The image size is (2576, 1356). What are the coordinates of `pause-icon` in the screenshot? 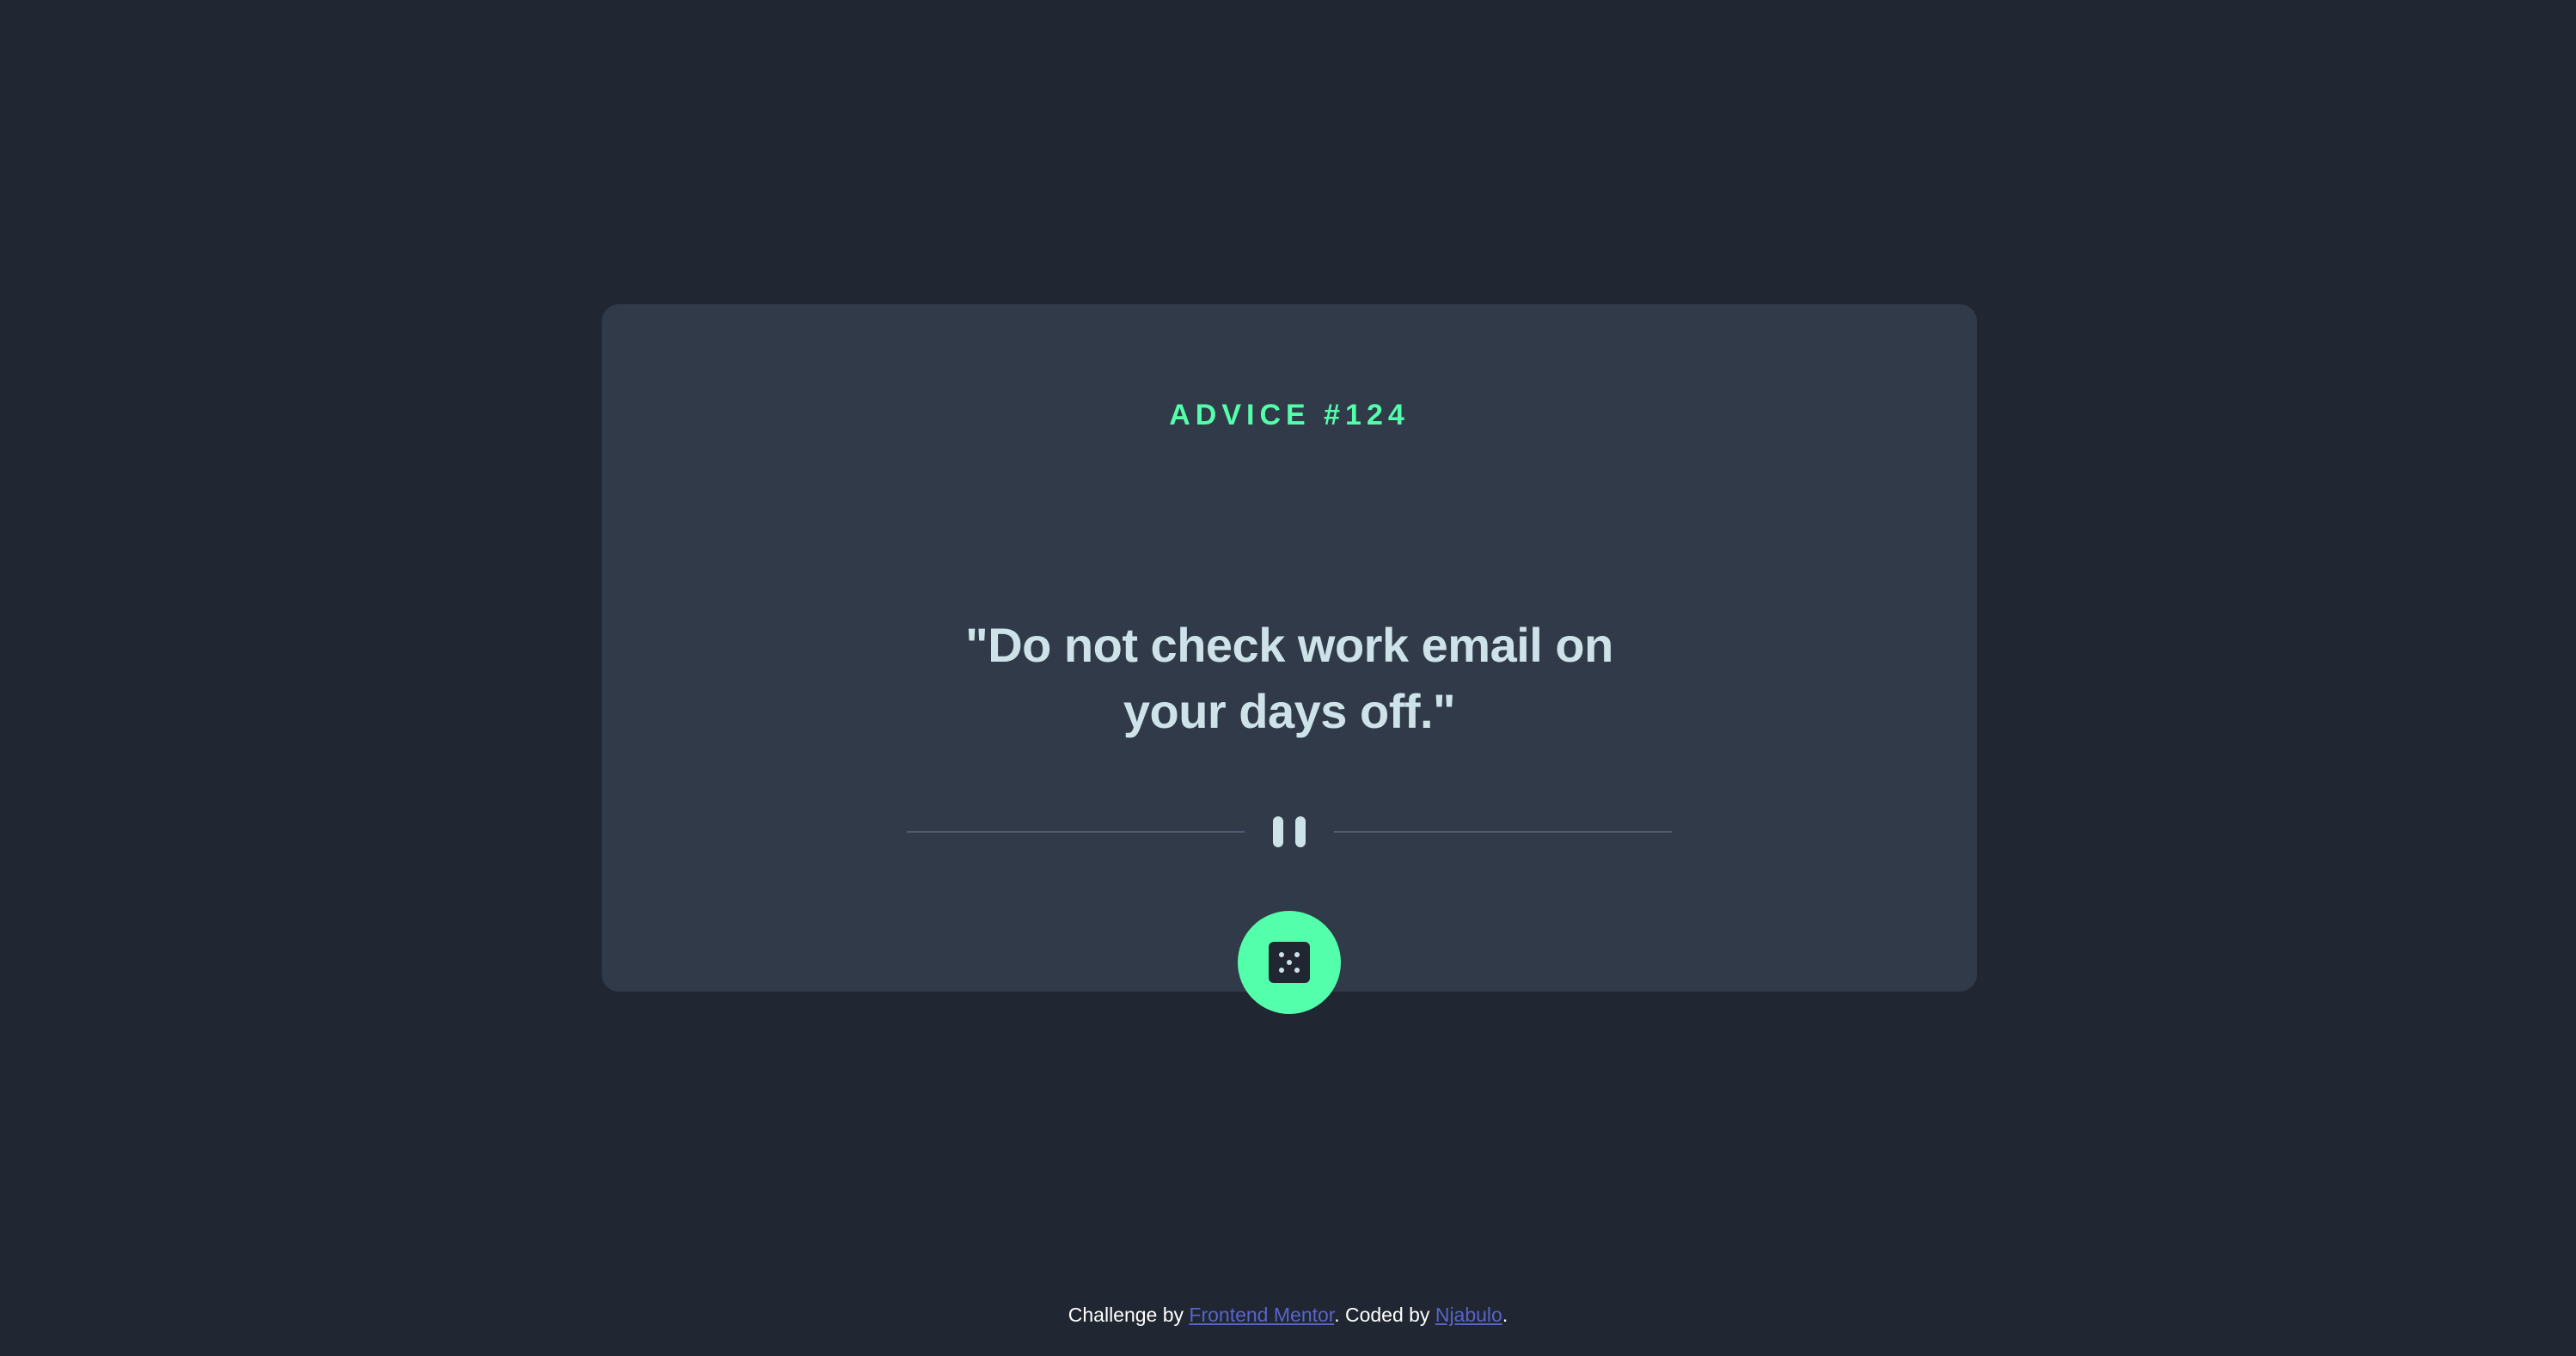 It's located at (1289, 831).